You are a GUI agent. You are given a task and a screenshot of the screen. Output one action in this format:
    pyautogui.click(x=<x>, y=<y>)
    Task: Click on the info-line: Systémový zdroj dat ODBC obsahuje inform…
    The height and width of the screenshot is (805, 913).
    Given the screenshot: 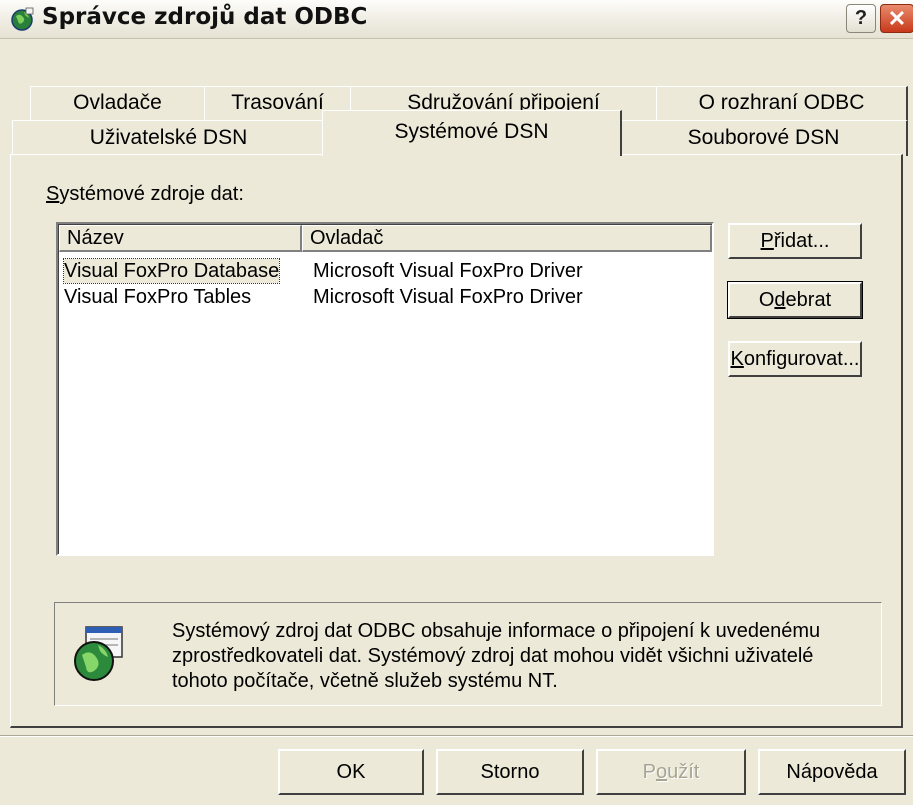 What is the action you would take?
    pyautogui.click(x=496, y=631)
    